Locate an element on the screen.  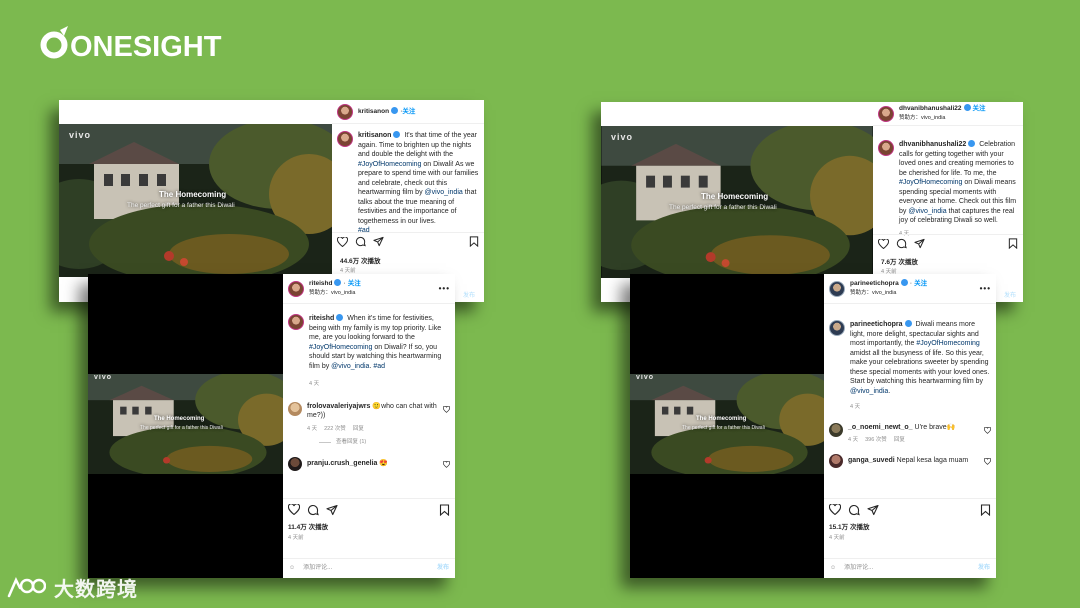
comment-likes: 396 次赞 is located at coordinates (876, 440).